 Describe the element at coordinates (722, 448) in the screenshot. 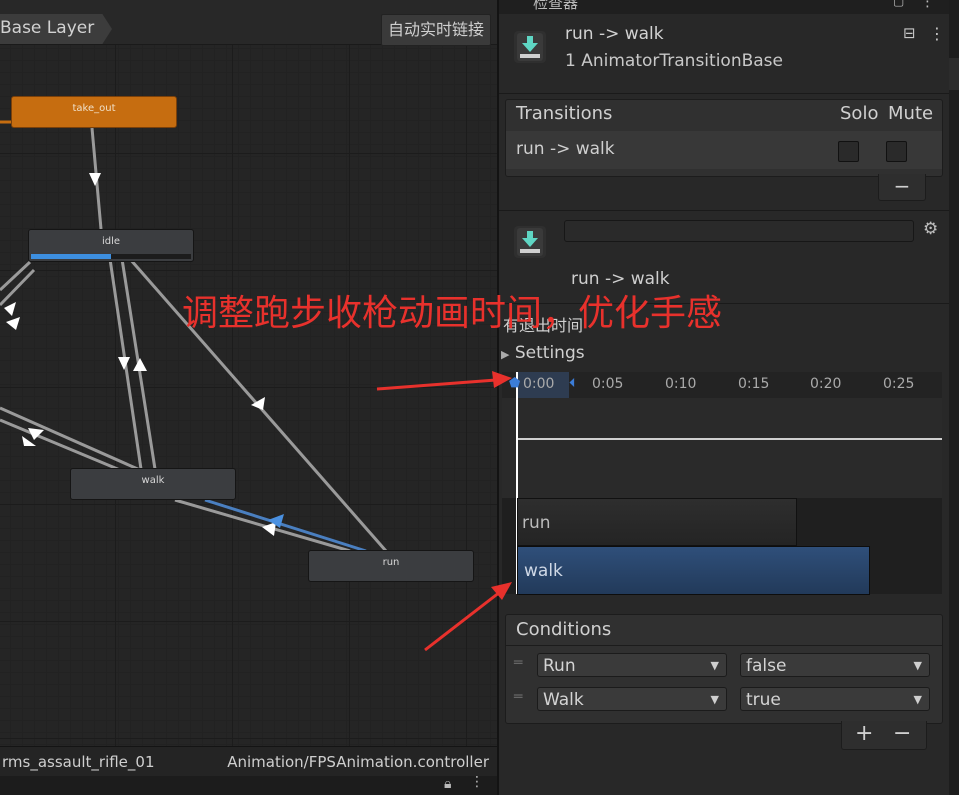

I see `timeline-curve-area` at that location.